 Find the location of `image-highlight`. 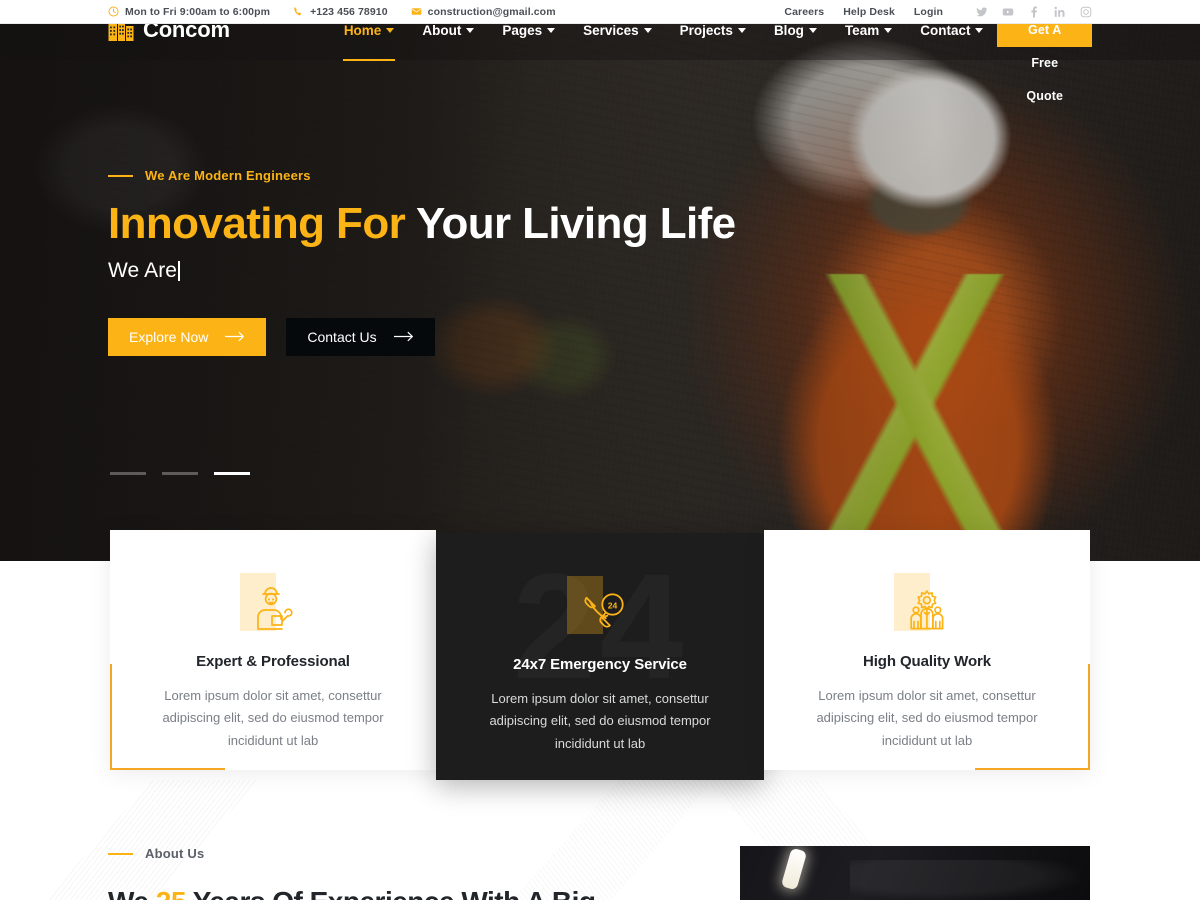

image-highlight is located at coordinates (794, 869).